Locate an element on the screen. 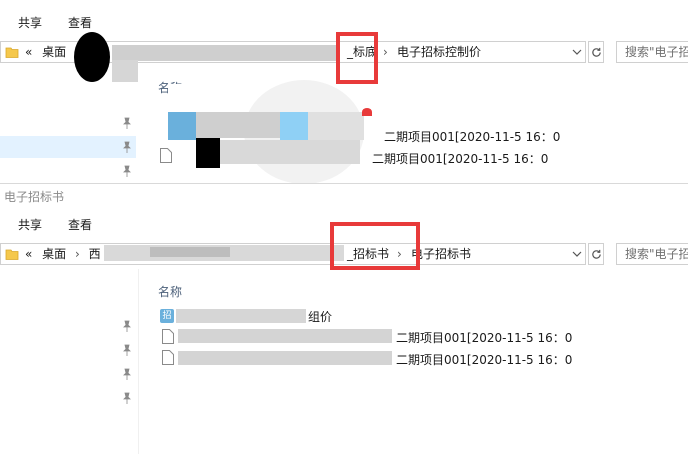 The image size is (688, 454). breadcrumb-child: 电子招标书 is located at coordinates (441, 254).